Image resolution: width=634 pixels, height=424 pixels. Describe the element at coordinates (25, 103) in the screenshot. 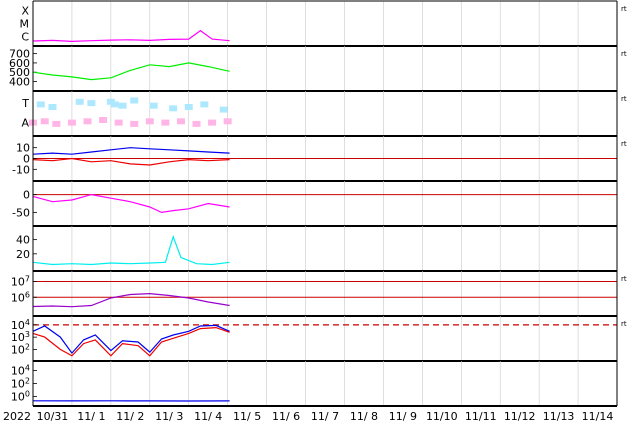

I see `y-category-label: T` at that location.